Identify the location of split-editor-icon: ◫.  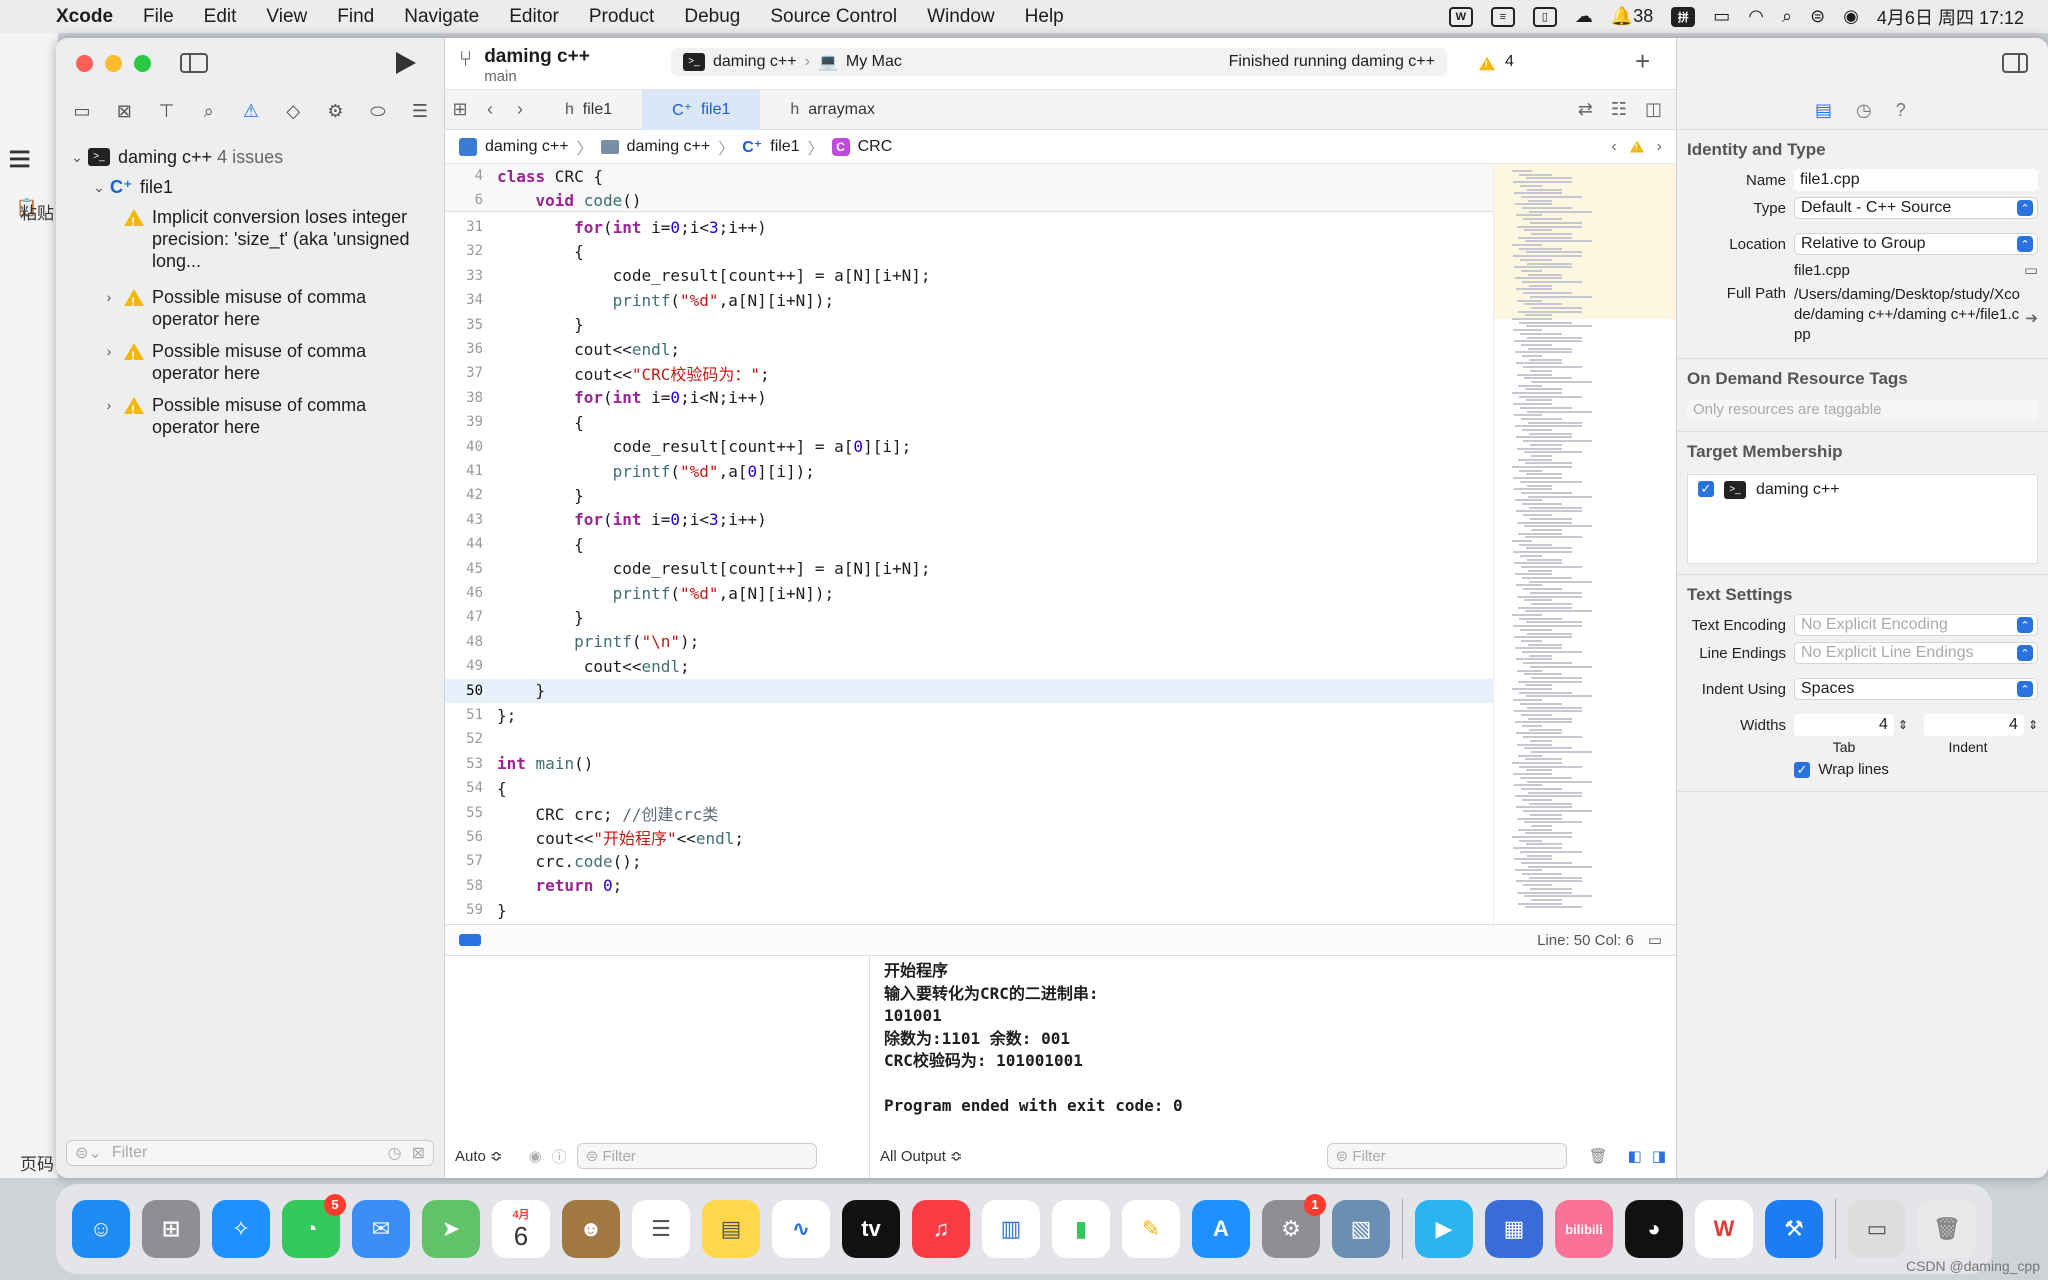
(1653, 109).